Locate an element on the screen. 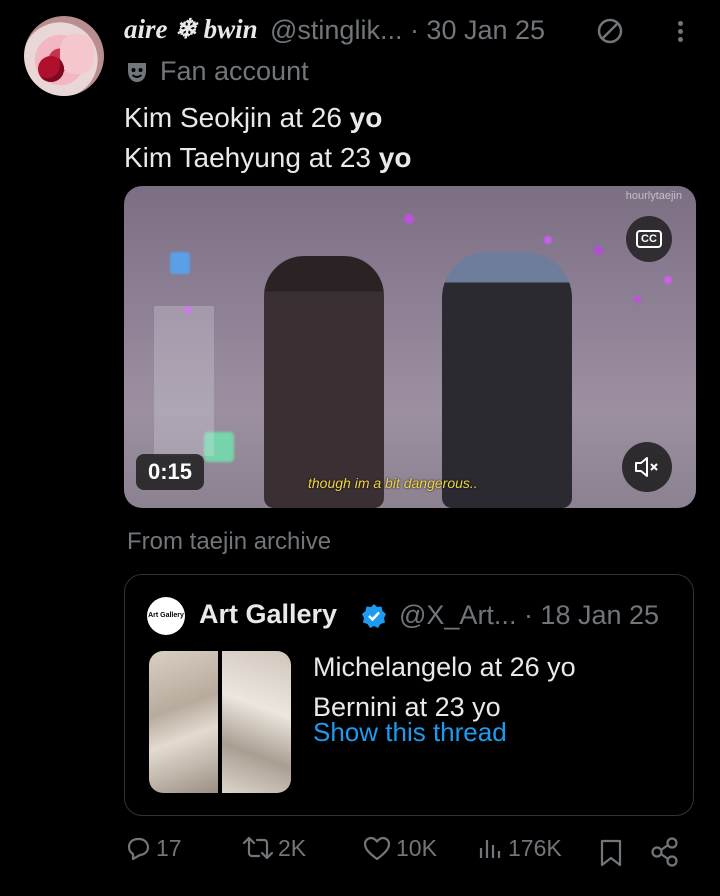 This screenshot has width=720, height=896. quote-handle-date: @X_Art... · 18 Jan 25 is located at coordinates (529, 615).